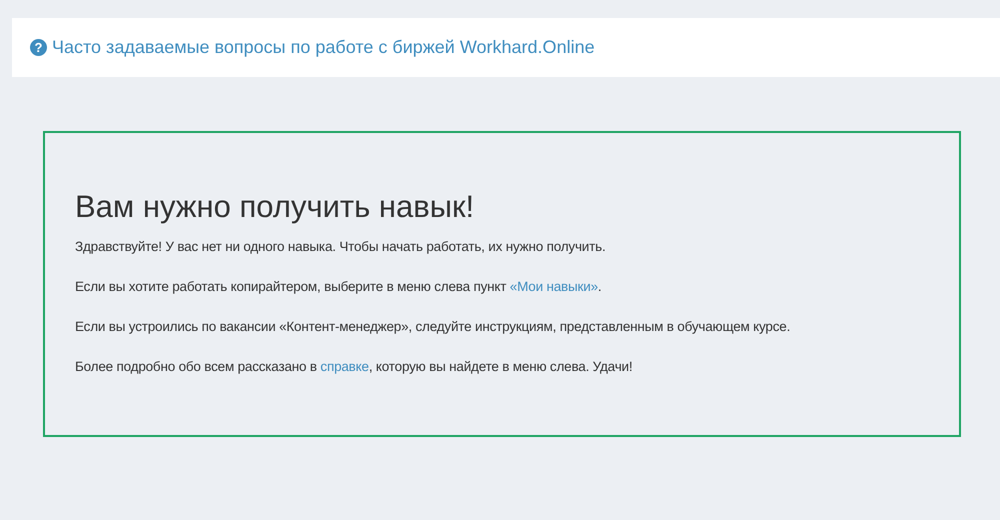 The width and height of the screenshot is (1000, 520). I want to click on notice-title: Вам нужно получить навык!, so click(275, 207).